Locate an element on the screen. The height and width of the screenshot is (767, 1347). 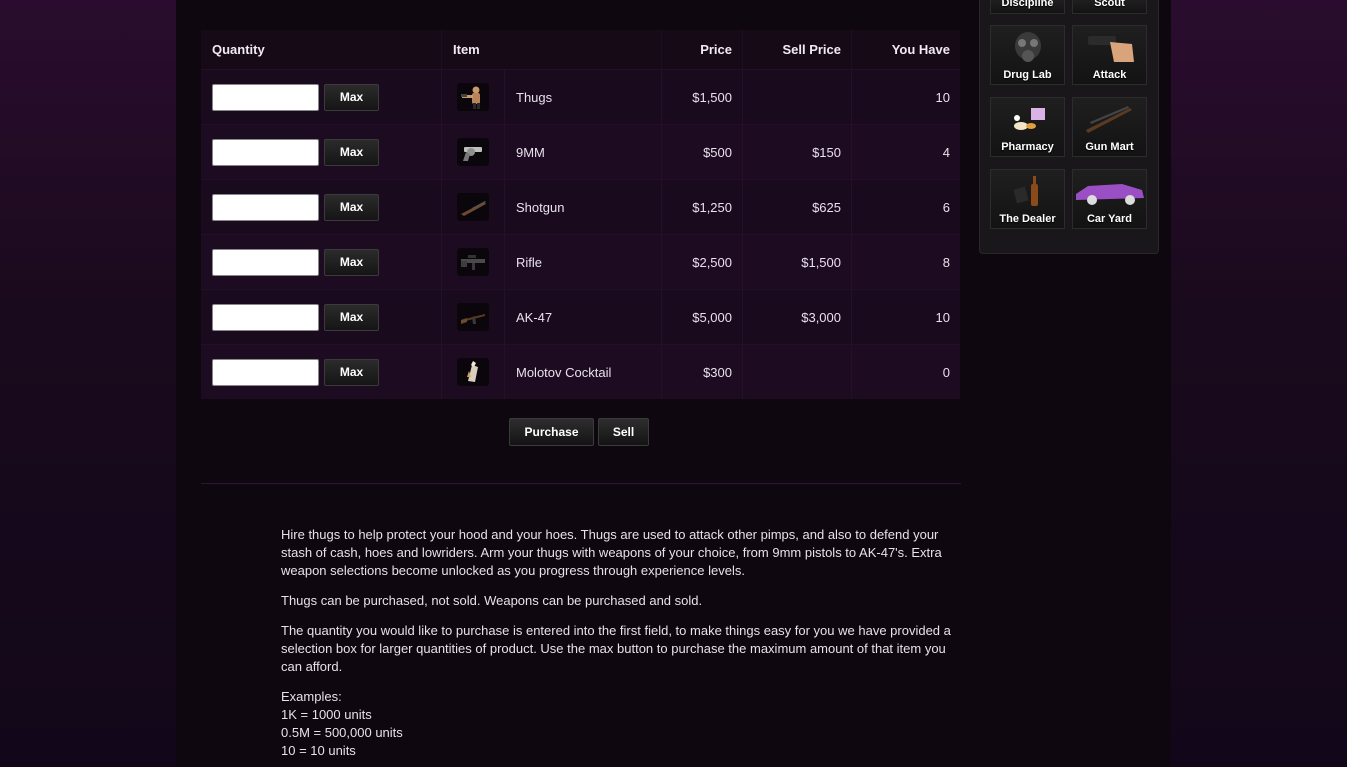
nav-label: The Dealer is located at coordinates (1027, 219).